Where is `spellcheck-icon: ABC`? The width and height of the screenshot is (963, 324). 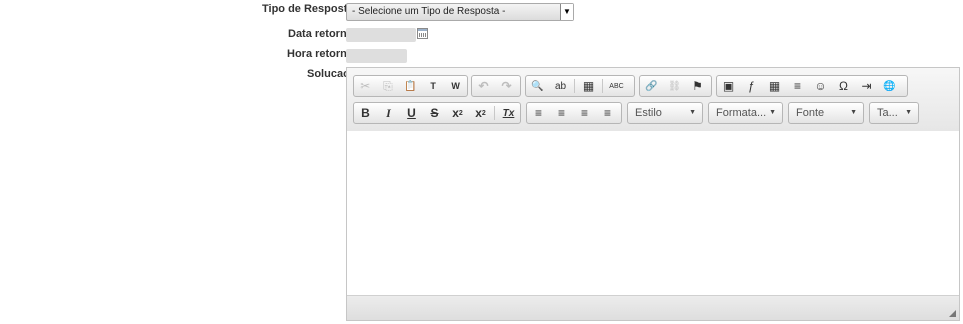
spellcheck-icon: ABC is located at coordinates (616, 86).